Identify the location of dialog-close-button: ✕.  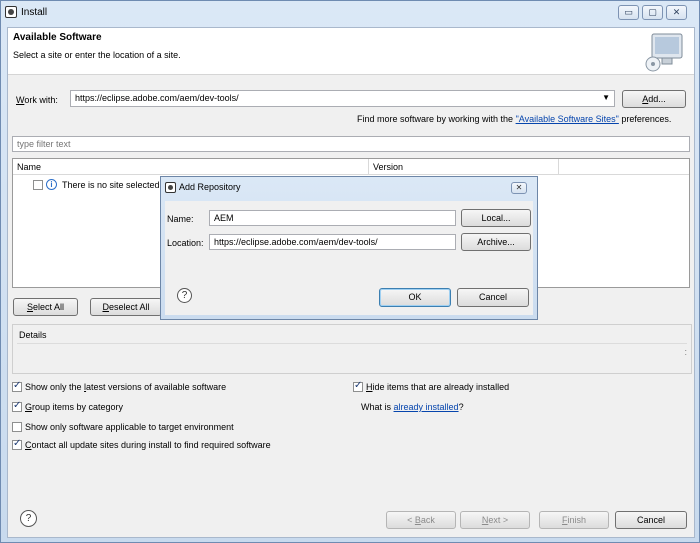
(519, 188).